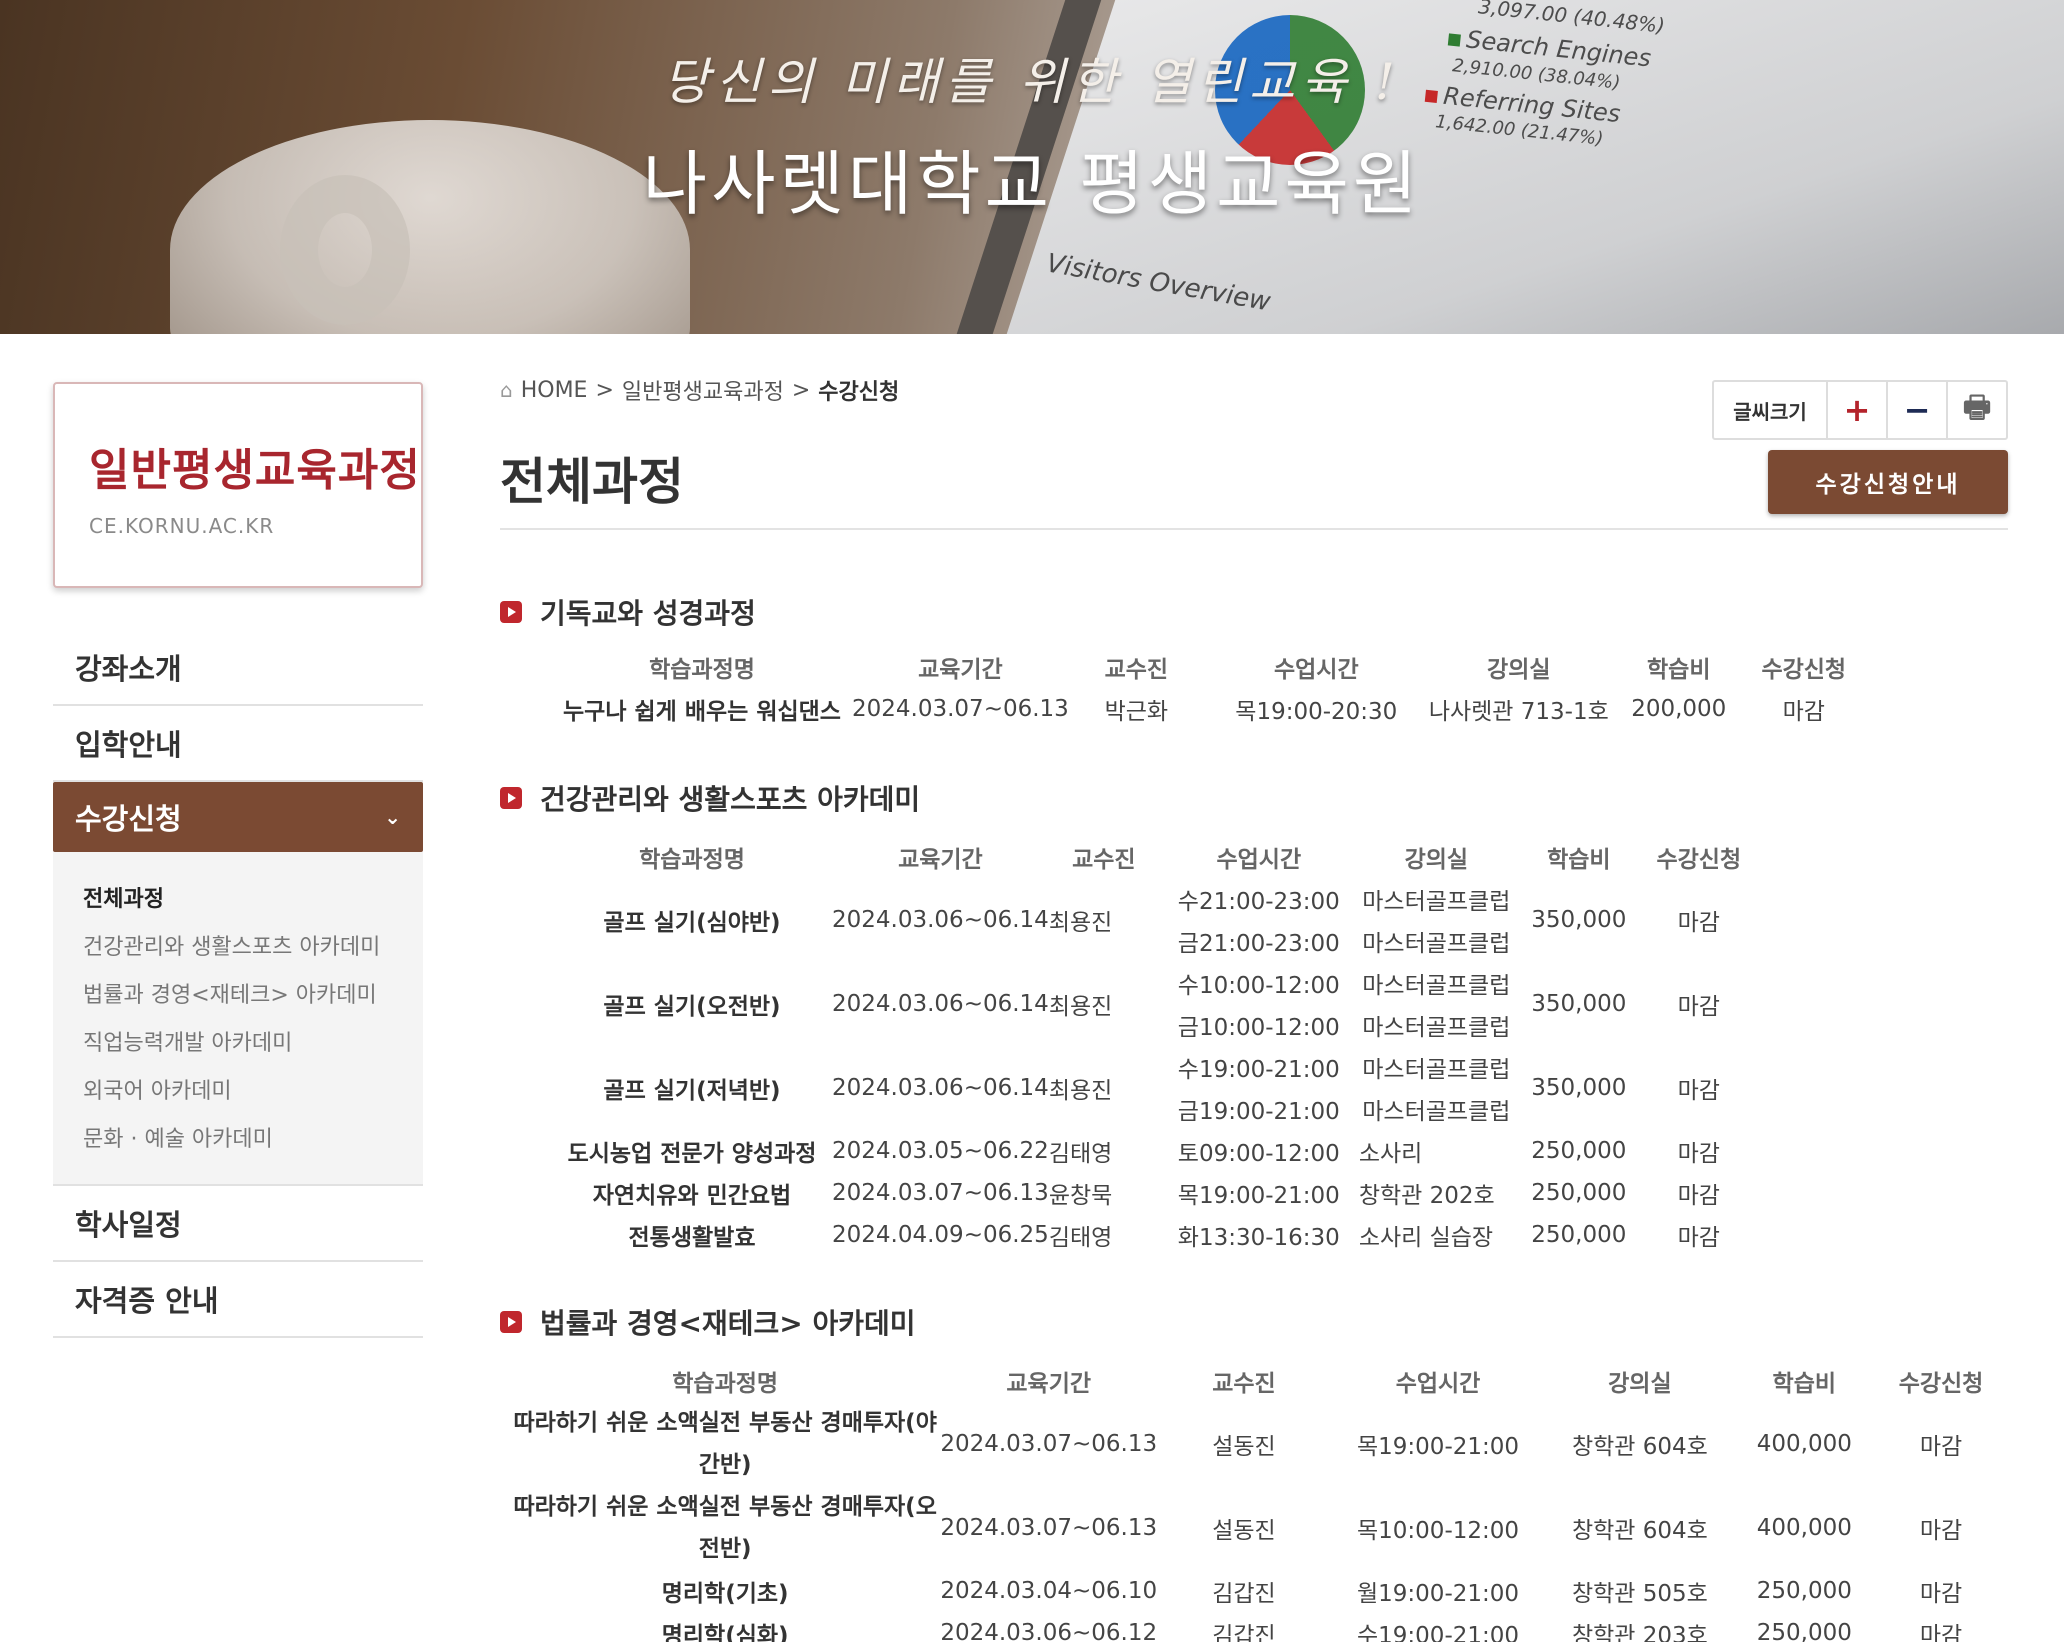 Image resolution: width=2064 pixels, height=1642 pixels. What do you see at coordinates (728, 1323) in the screenshot?
I see `section-title-text: 법률과 경영<재테크> 아카데미` at bounding box center [728, 1323].